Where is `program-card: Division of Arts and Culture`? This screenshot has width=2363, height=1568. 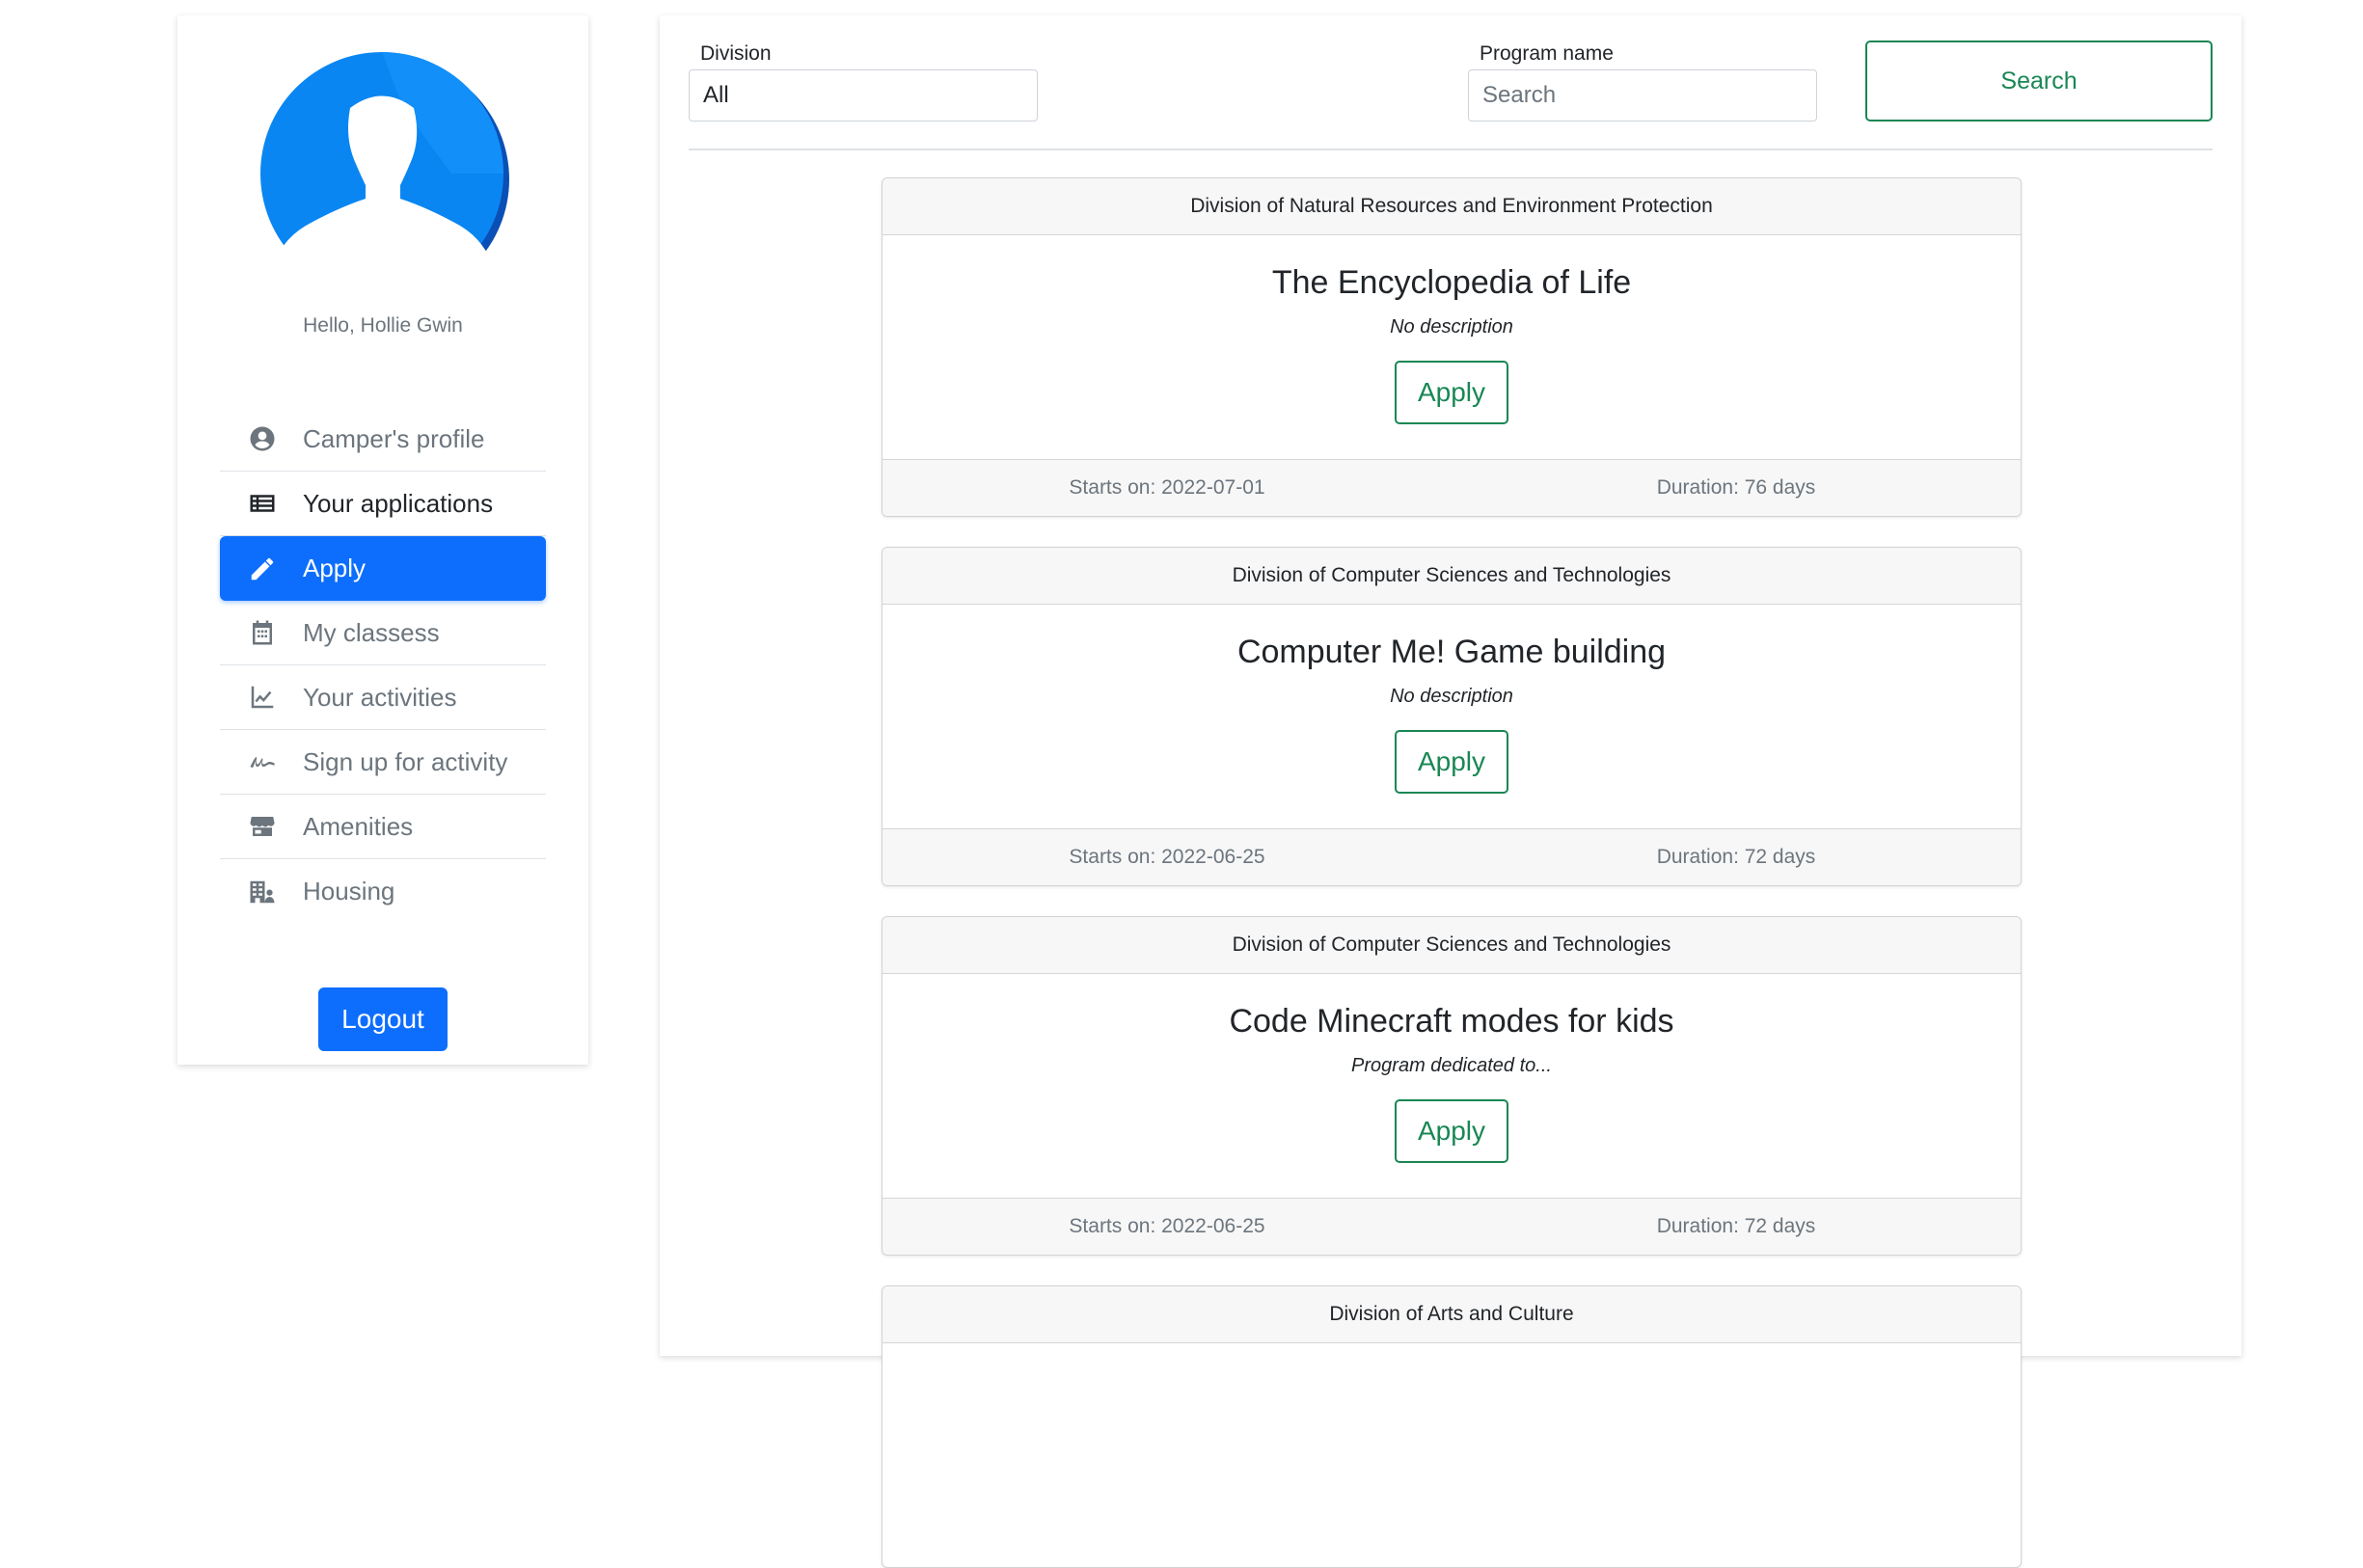 program-card: Division of Arts and Culture is located at coordinates (1452, 1427).